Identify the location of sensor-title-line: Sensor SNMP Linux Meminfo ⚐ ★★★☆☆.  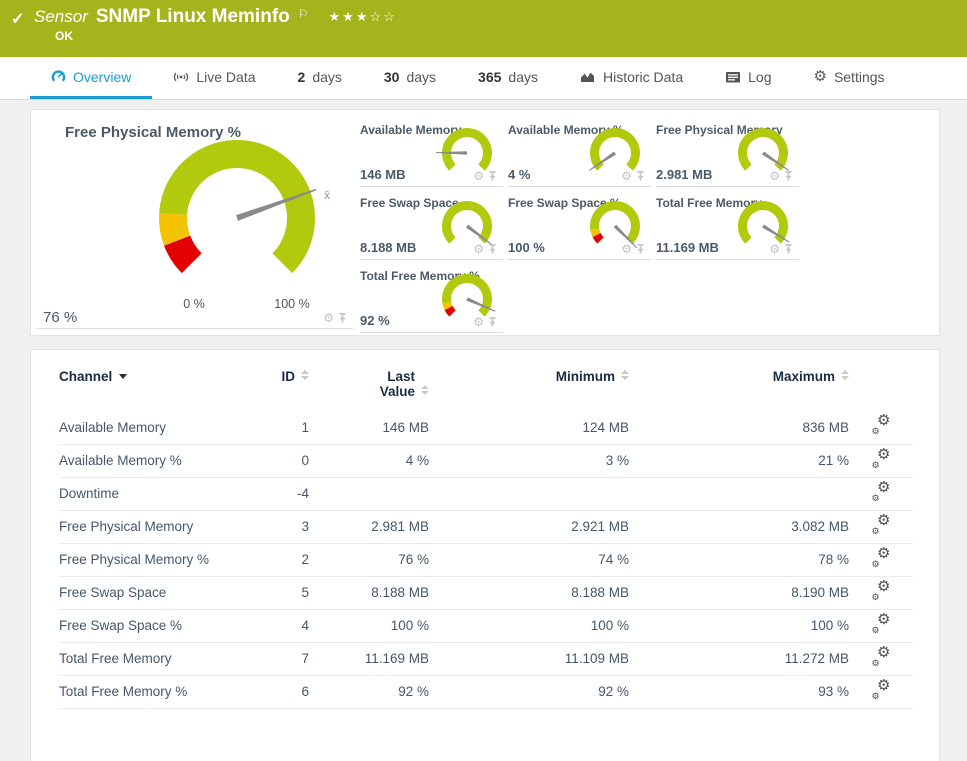
(215, 17).